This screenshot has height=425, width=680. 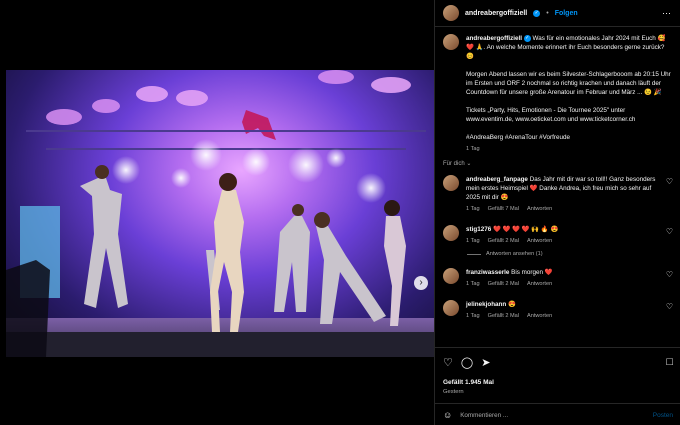 I want to click on caption-username: andreabergoffiziell, so click(x=494, y=38).